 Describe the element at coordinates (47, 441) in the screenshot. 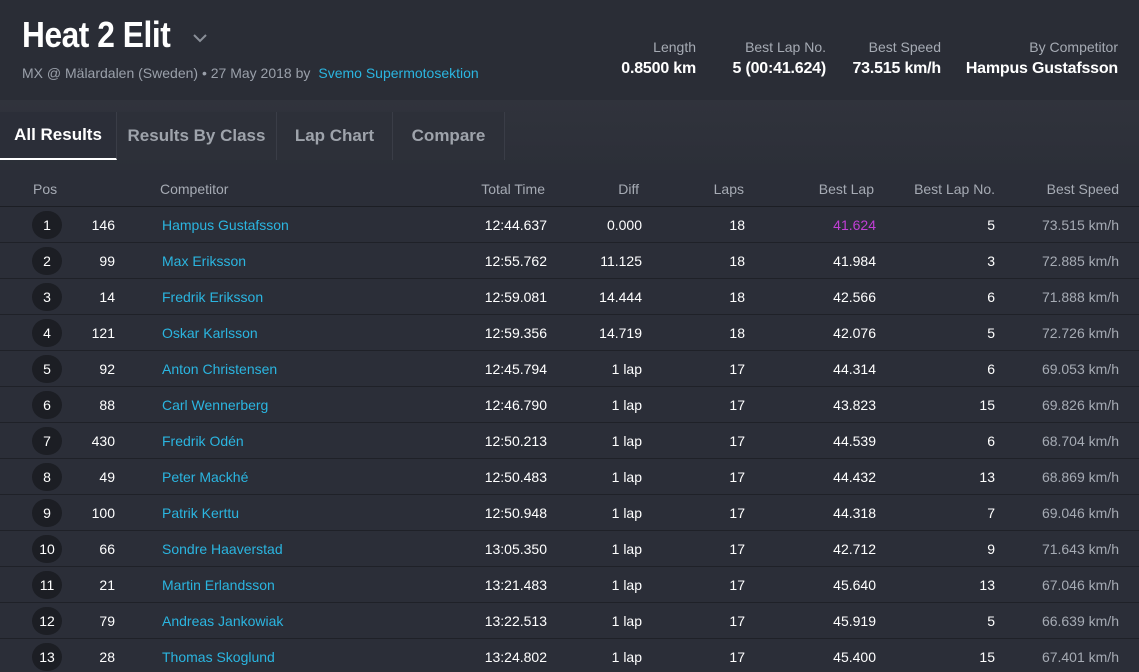

I see `position-badge: 7` at that location.